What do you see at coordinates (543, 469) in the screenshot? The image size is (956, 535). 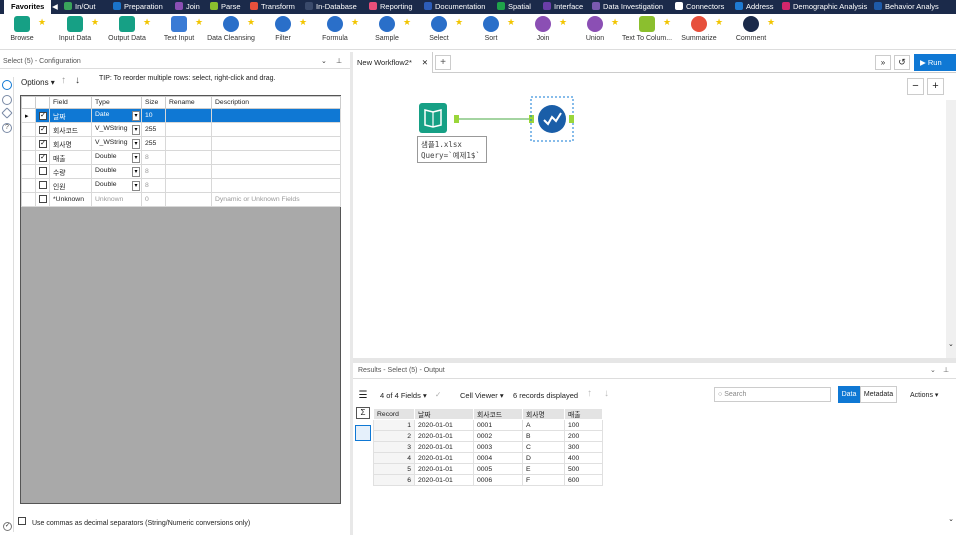 I see `table-cell: E` at bounding box center [543, 469].